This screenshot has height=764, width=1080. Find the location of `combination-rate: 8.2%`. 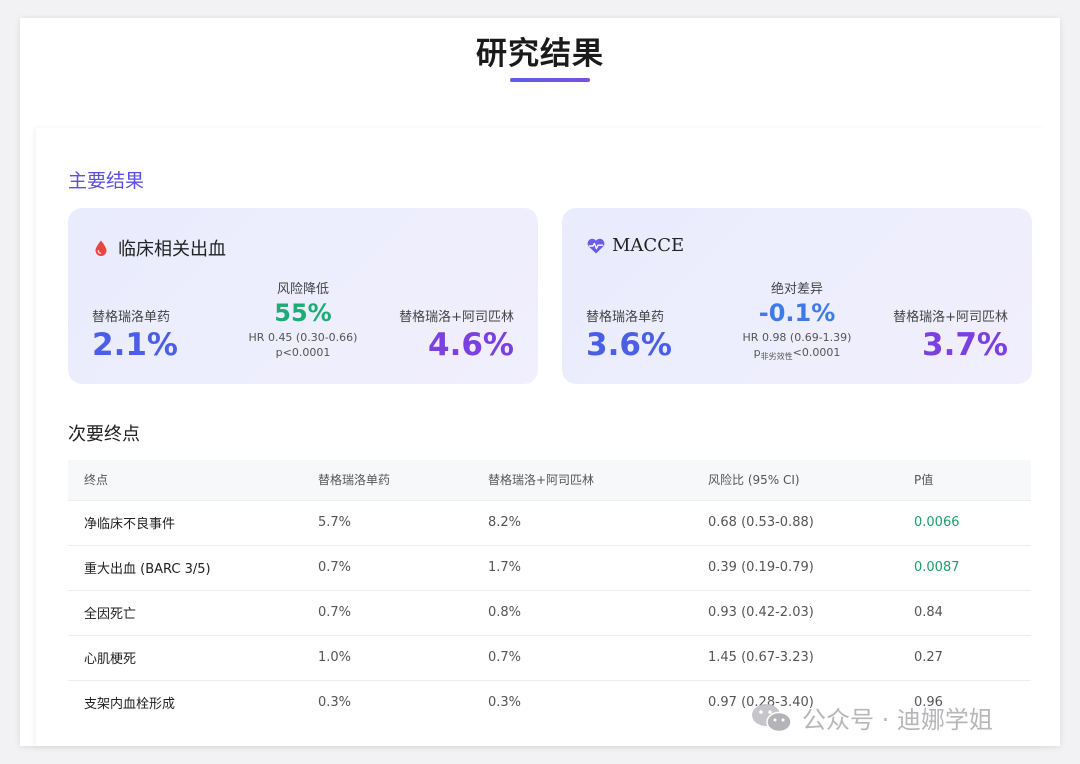

combination-rate: 8.2% is located at coordinates (598, 522).